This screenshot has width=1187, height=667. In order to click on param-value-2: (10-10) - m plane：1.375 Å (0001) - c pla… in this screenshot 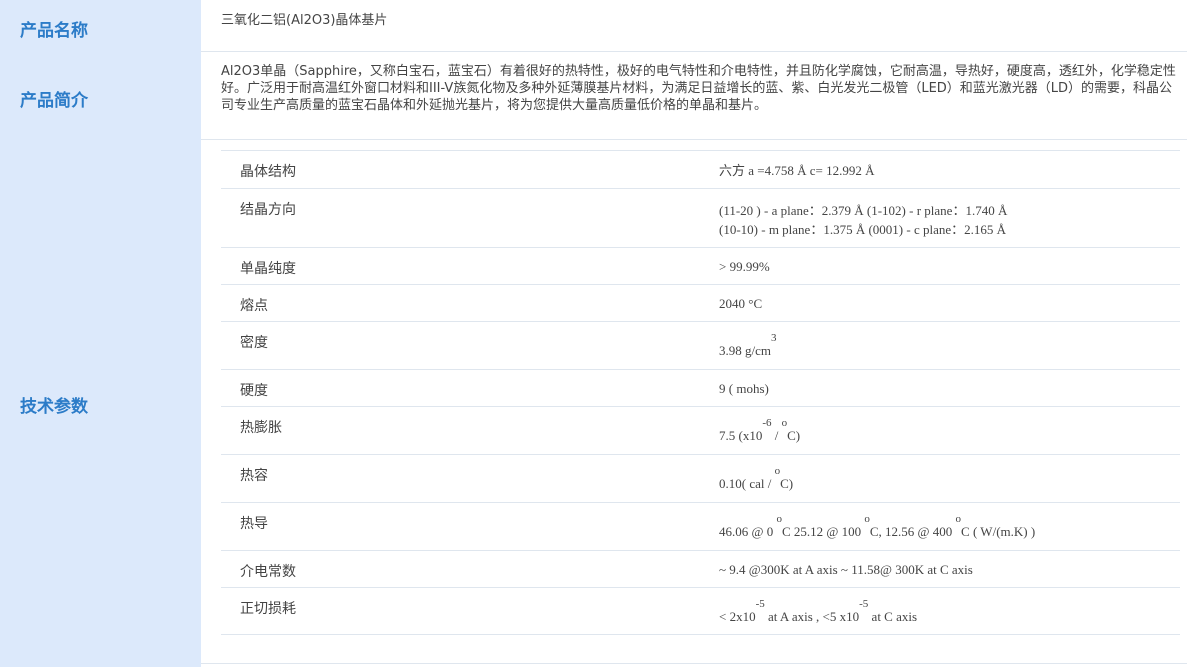, I will do `click(863, 229)`.